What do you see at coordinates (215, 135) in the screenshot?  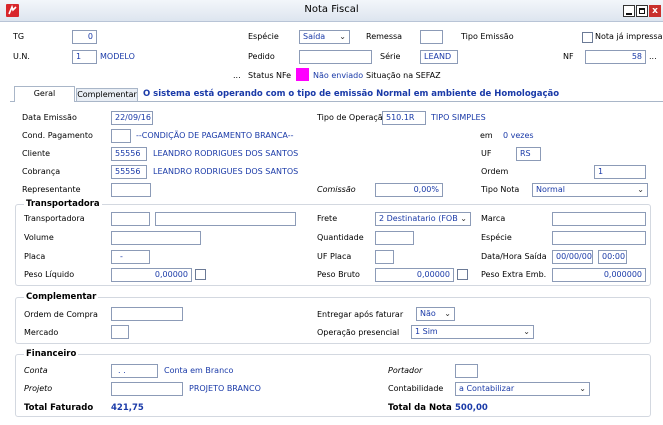 I see `cond-pagamento-name: --CONDIÇÃO DE PAGAMENTO BRANCA--` at bounding box center [215, 135].